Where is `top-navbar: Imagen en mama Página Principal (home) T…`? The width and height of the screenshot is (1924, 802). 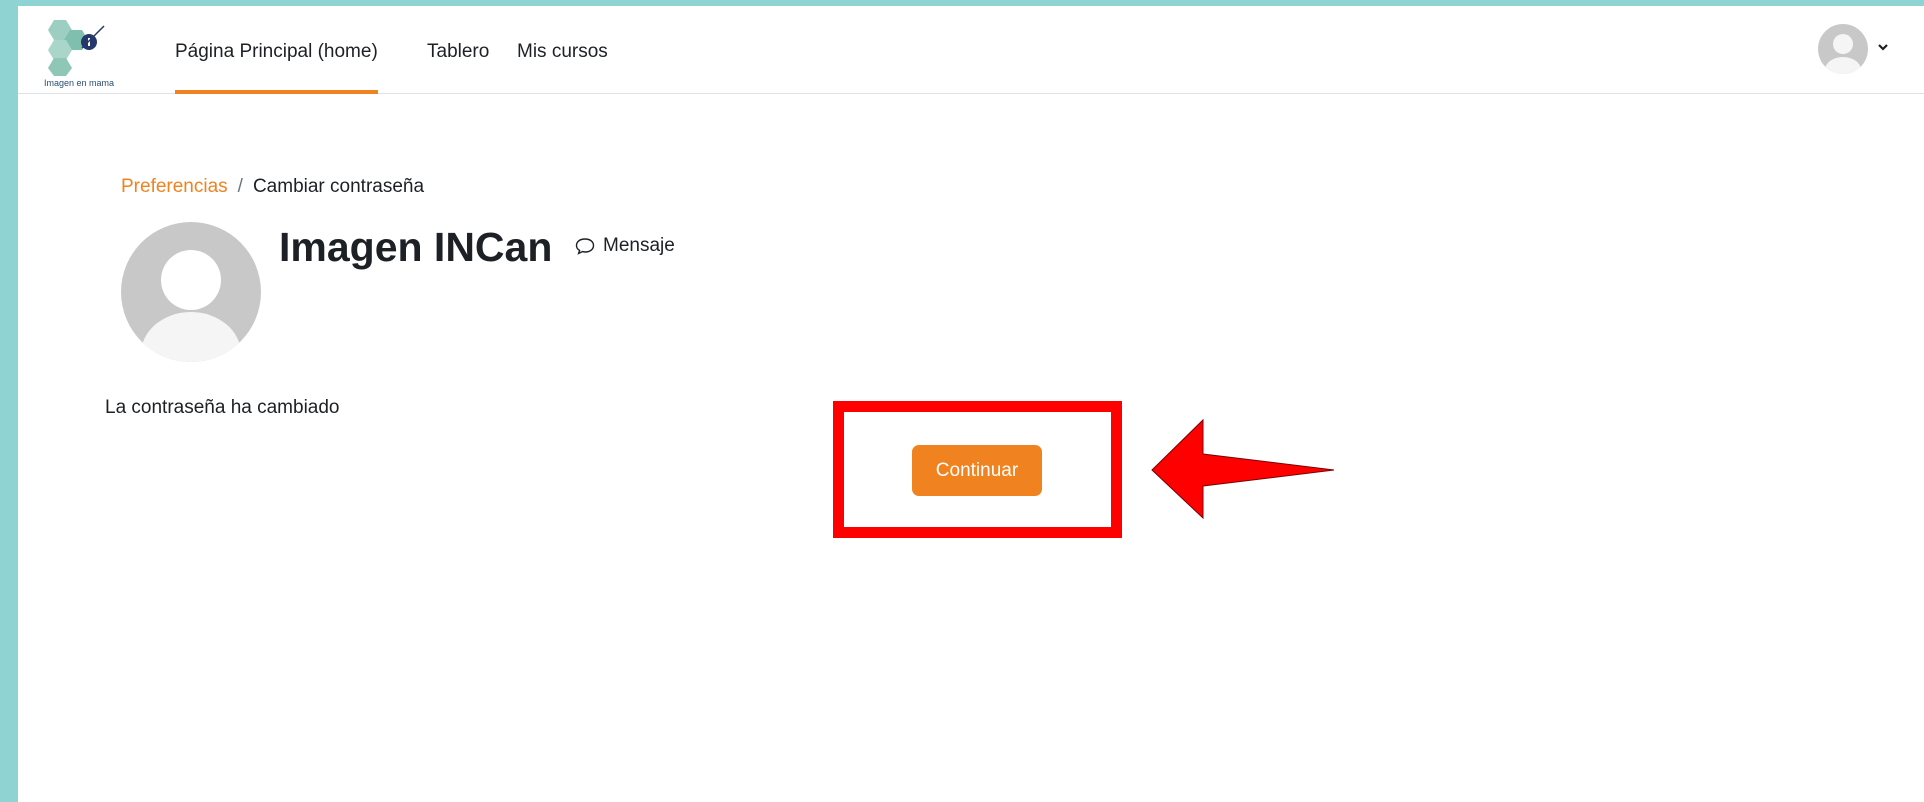 top-navbar: Imagen en mama Página Principal (home) T… is located at coordinates (971, 50).